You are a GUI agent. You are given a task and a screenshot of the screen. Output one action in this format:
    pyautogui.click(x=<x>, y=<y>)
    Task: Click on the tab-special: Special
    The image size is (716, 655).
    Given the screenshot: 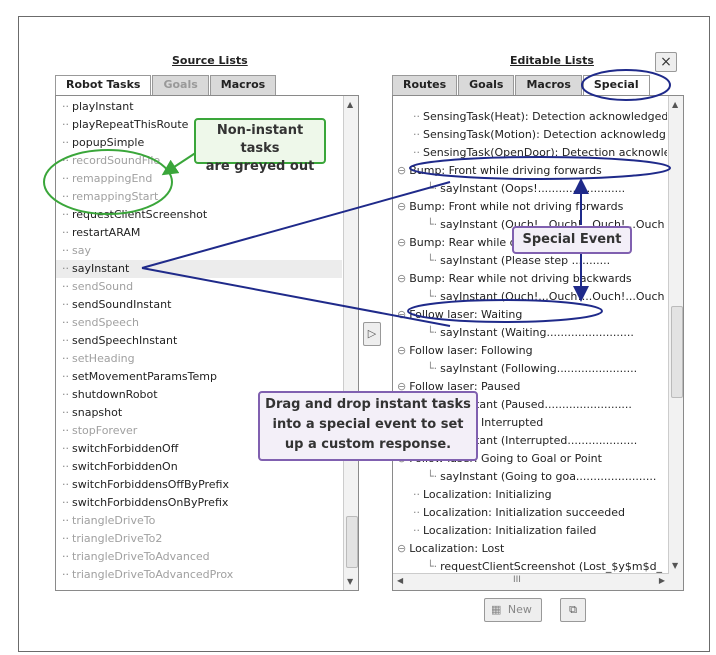 What is the action you would take?
    pyautogui.click(x=616, y=85)
    